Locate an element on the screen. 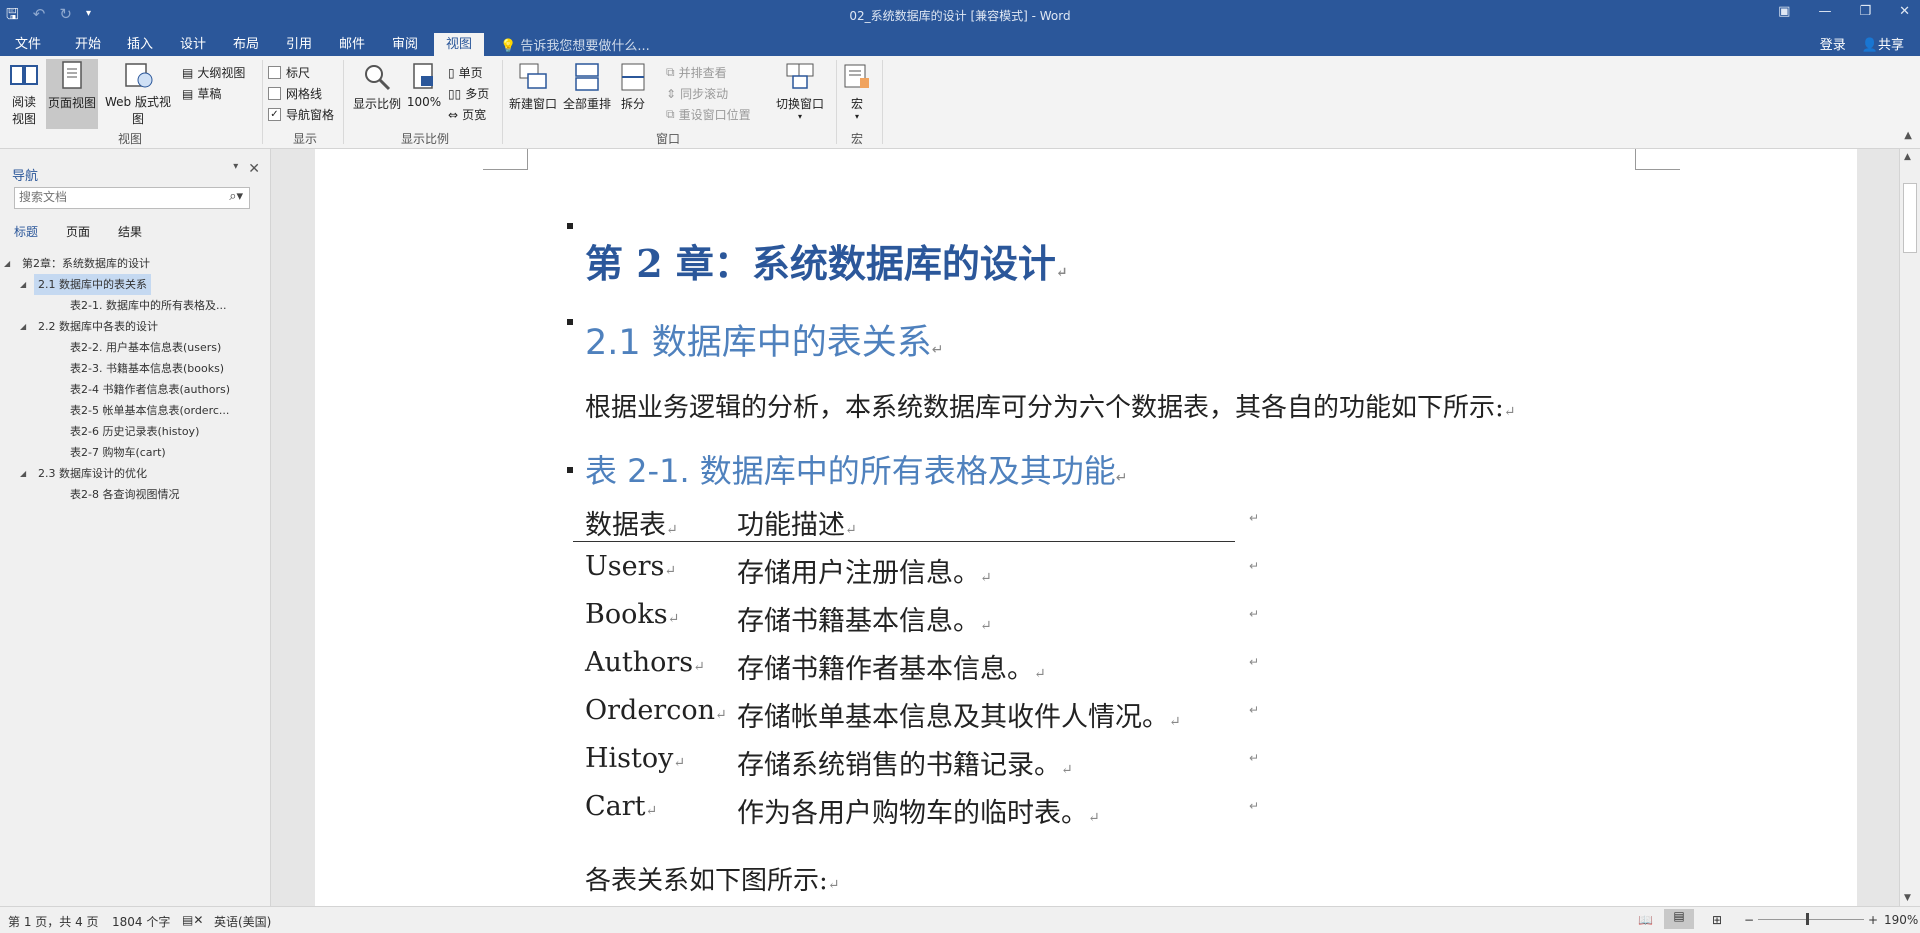 The height and width of the screenshot is (933, 1920). zoom-out-icon: − is located at coordinates (1749, 920).